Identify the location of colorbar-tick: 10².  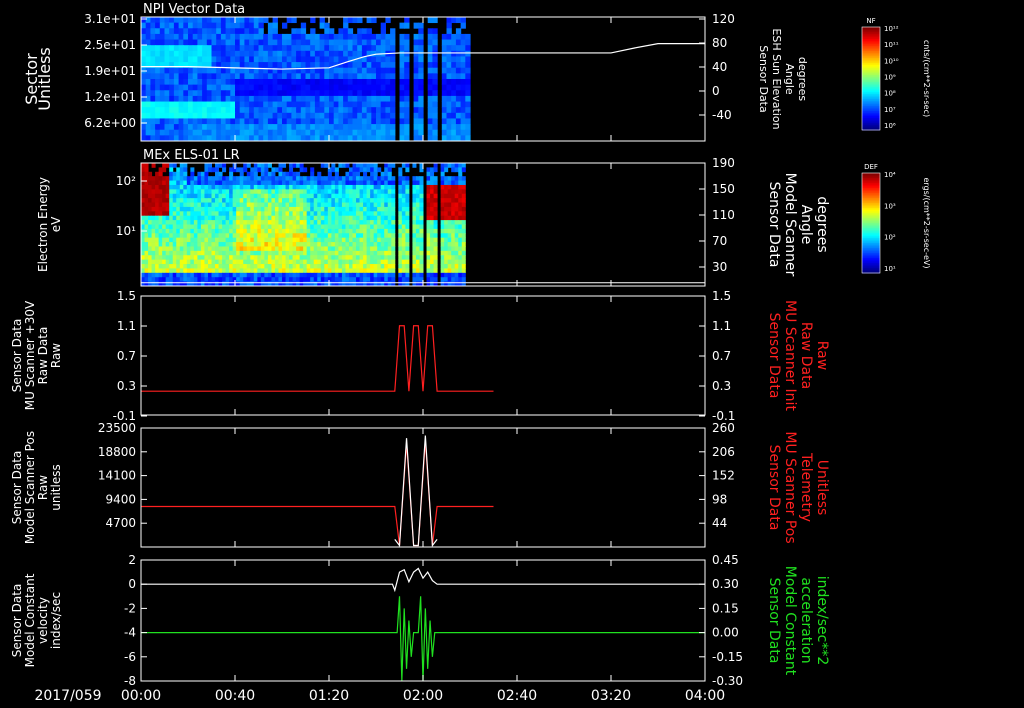
(890, 238).